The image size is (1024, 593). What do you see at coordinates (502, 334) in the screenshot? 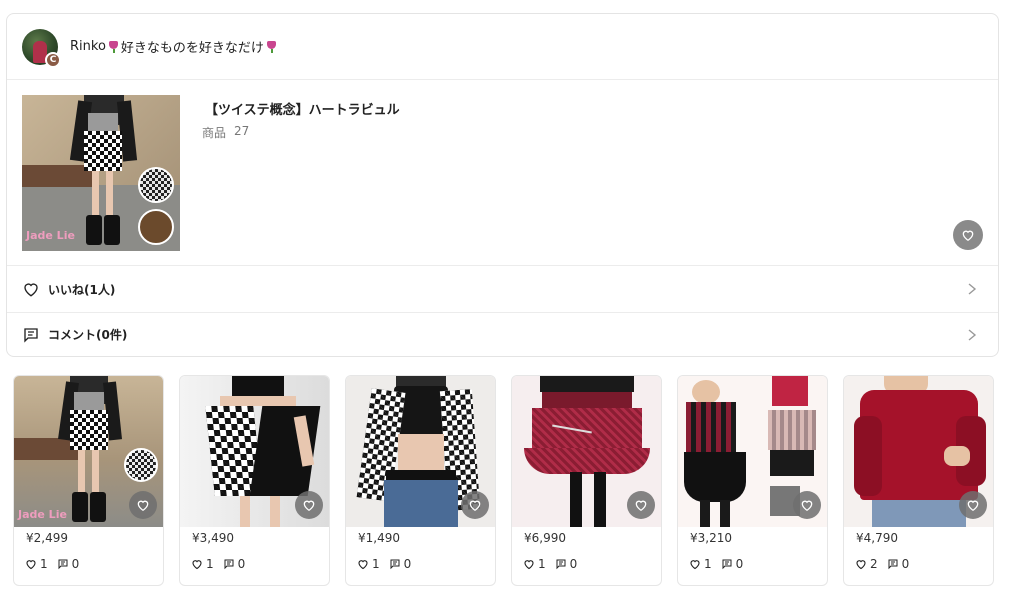
I see `comments-row: コメント(0件)` at bounding box center [502, 334].